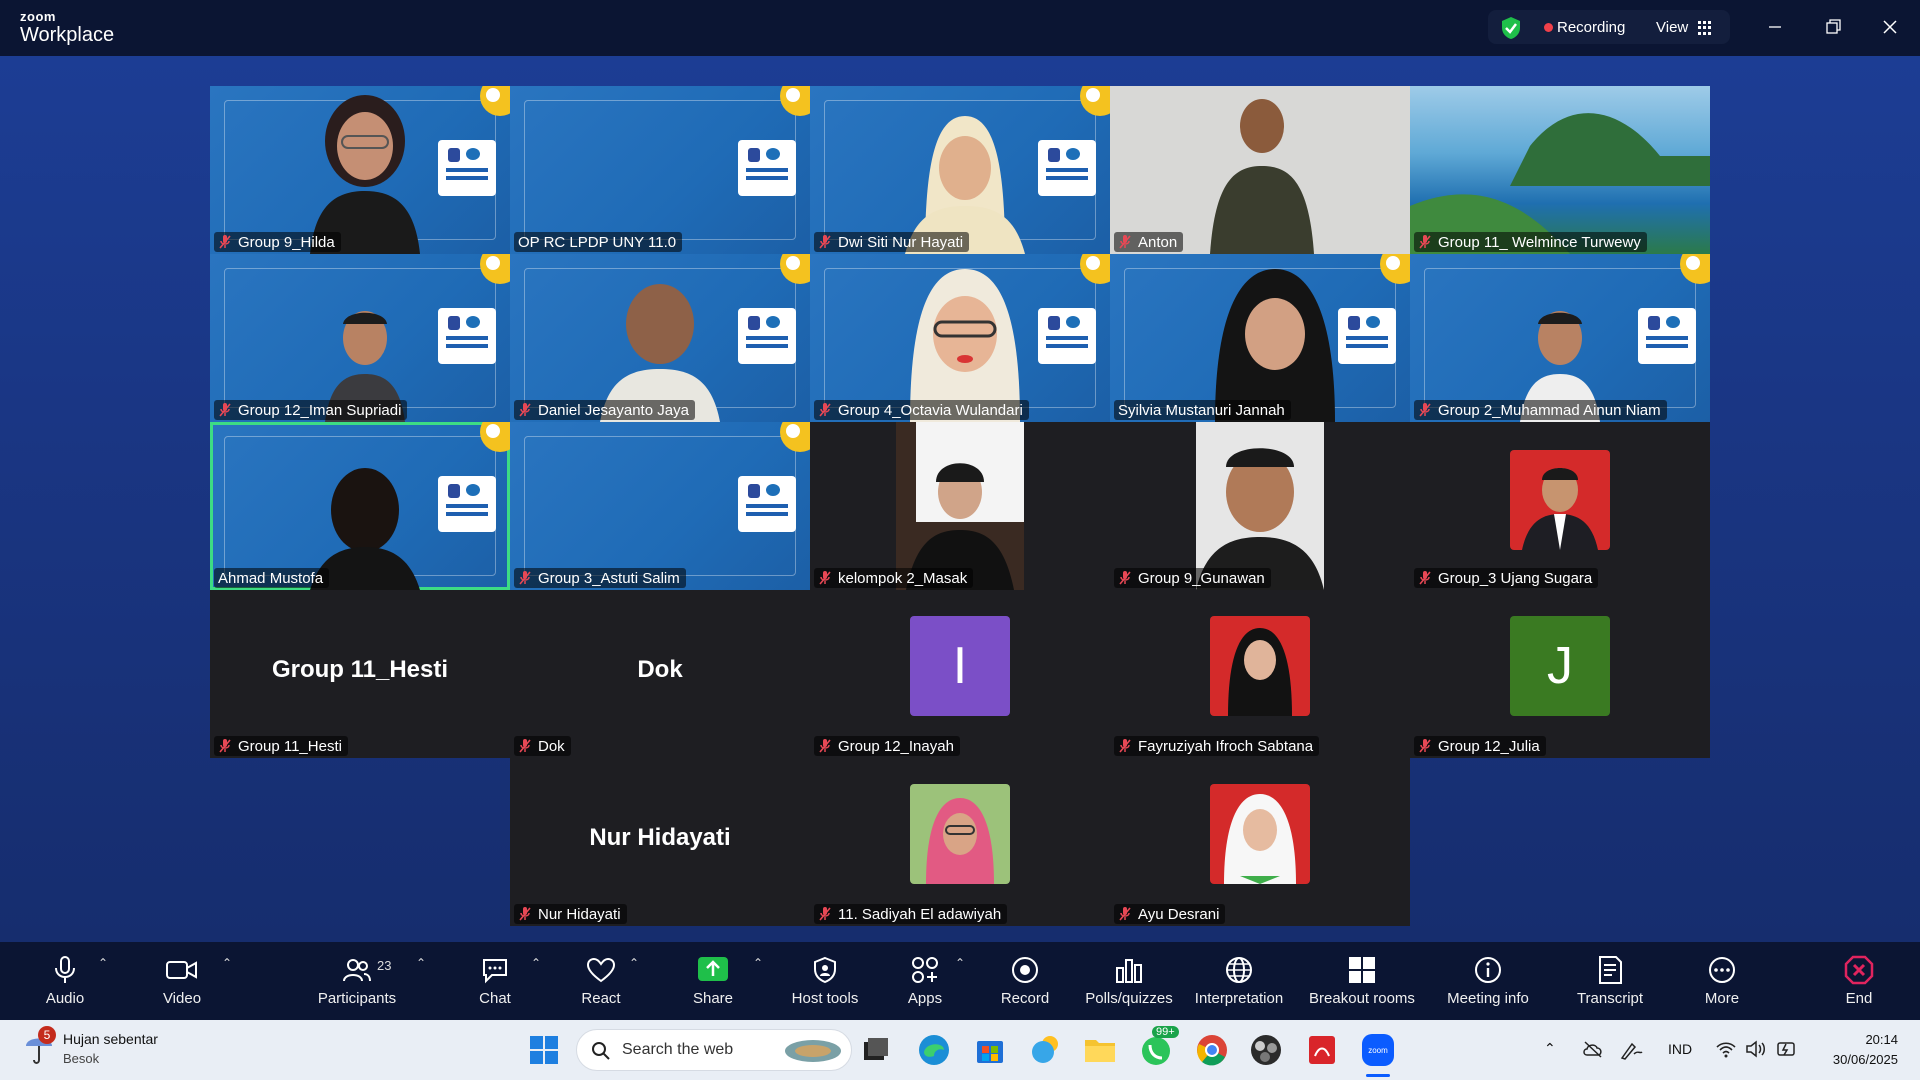  Describe the element at coordinates (1726, 1049) in the screenshot. I see `wifi-icon` at that location.